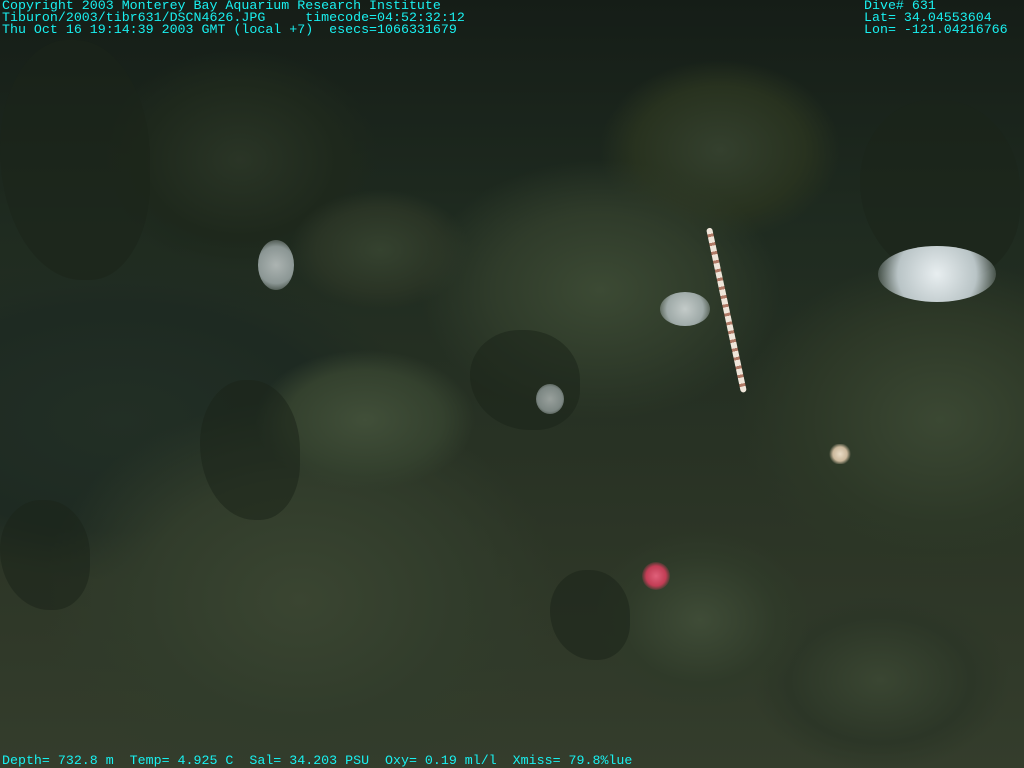 This screenshot has height=768, width=1024. What do you see at coordinates (936, 29) in the screenshot?
I see `longitude: Lon= -121.04216766` at bounding box center [936, 29].